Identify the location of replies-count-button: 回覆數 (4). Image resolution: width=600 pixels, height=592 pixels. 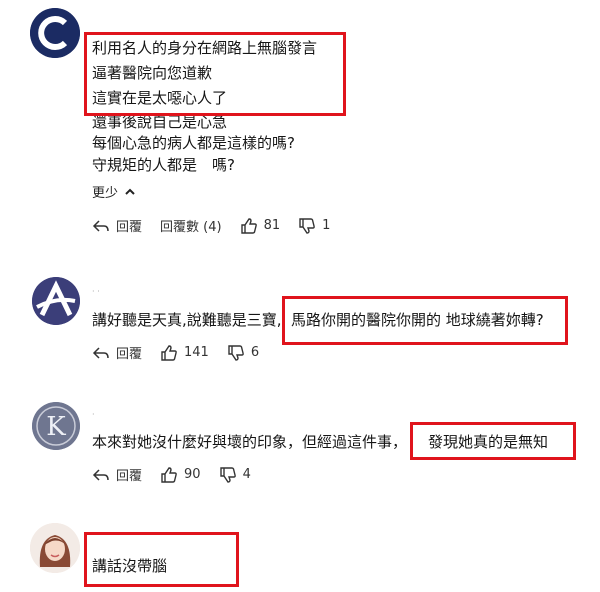
(191, 225).